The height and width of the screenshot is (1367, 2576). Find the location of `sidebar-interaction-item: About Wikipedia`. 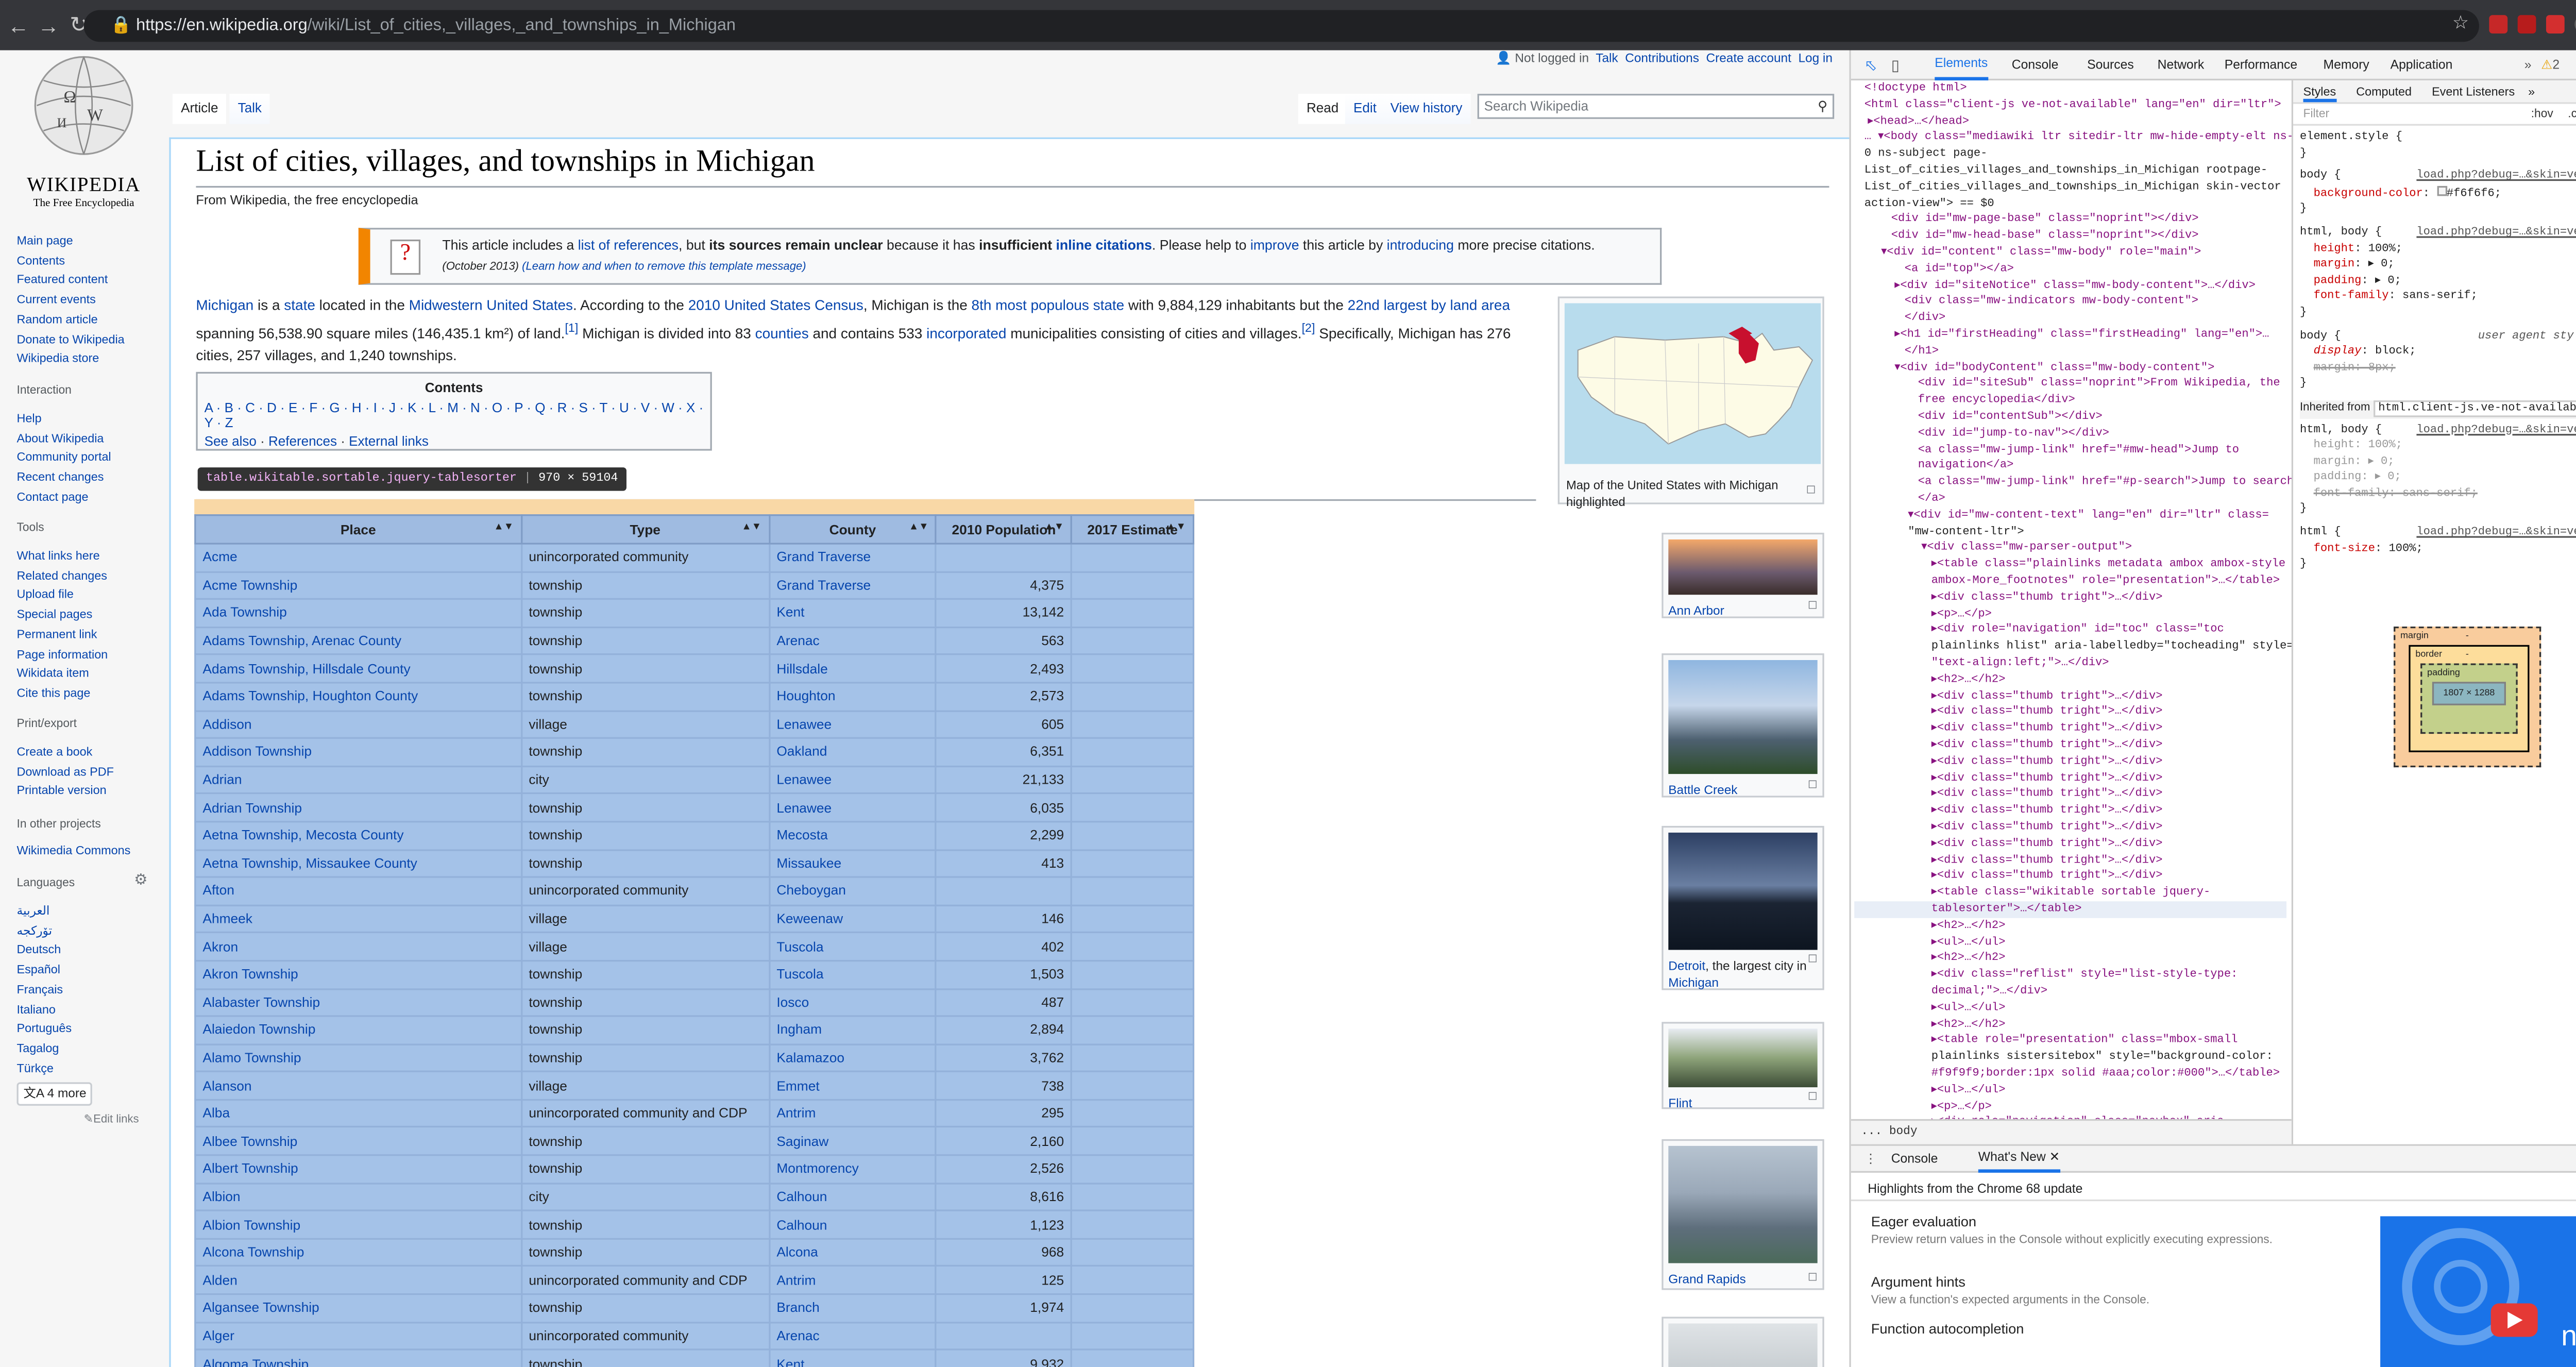

sidebar-interaction-item: About Wikipedia is located at coordinates (64, 438).